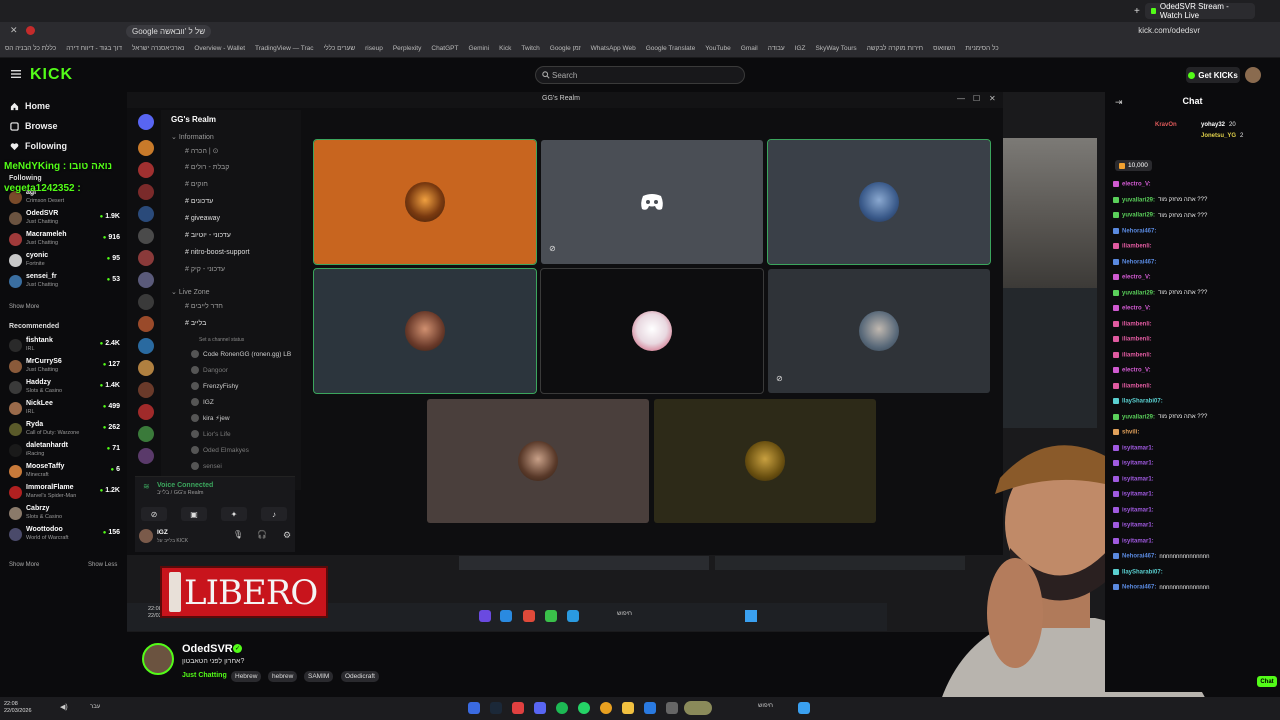 The width and height of the screenshot is (1280, 720). I want to click on sidebar-channel: MooseTaffy Minecraft 6, so click(65, 472).